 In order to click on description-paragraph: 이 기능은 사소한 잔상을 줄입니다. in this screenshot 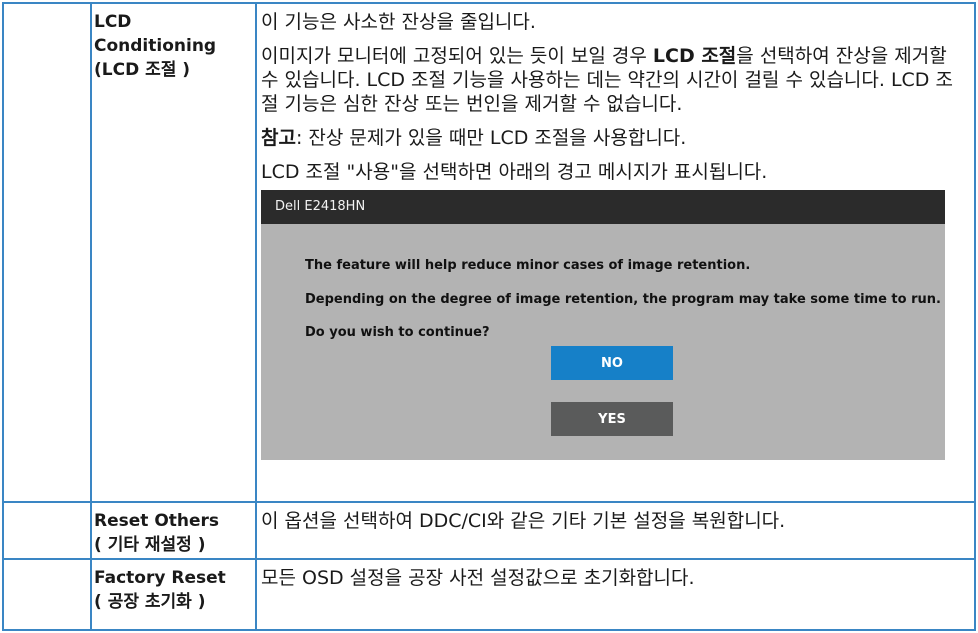, I will do `click(398, 22)`.